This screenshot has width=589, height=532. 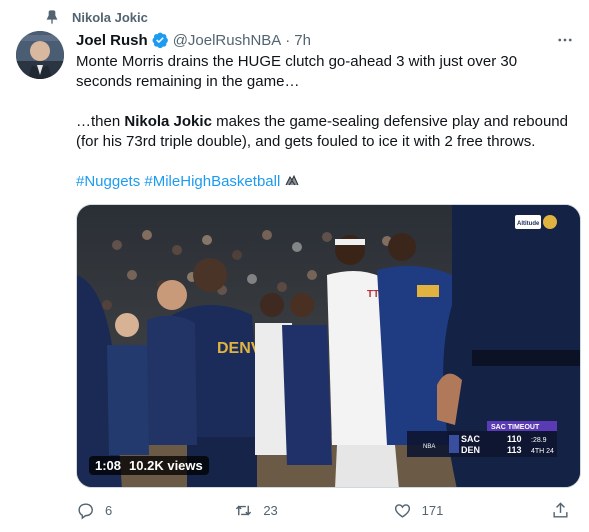 What do you see at coordinates (542, 451) in the screenshot?
I see `scorebug-period: 4TH 24` at bounding box center [542, 451].